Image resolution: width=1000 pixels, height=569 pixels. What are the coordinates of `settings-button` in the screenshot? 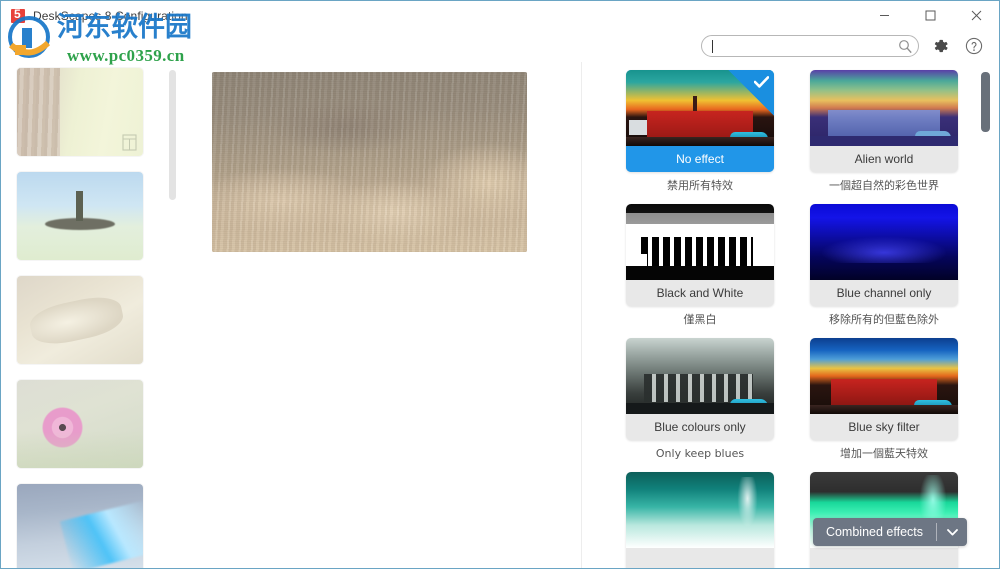 It's located at (940, 46).